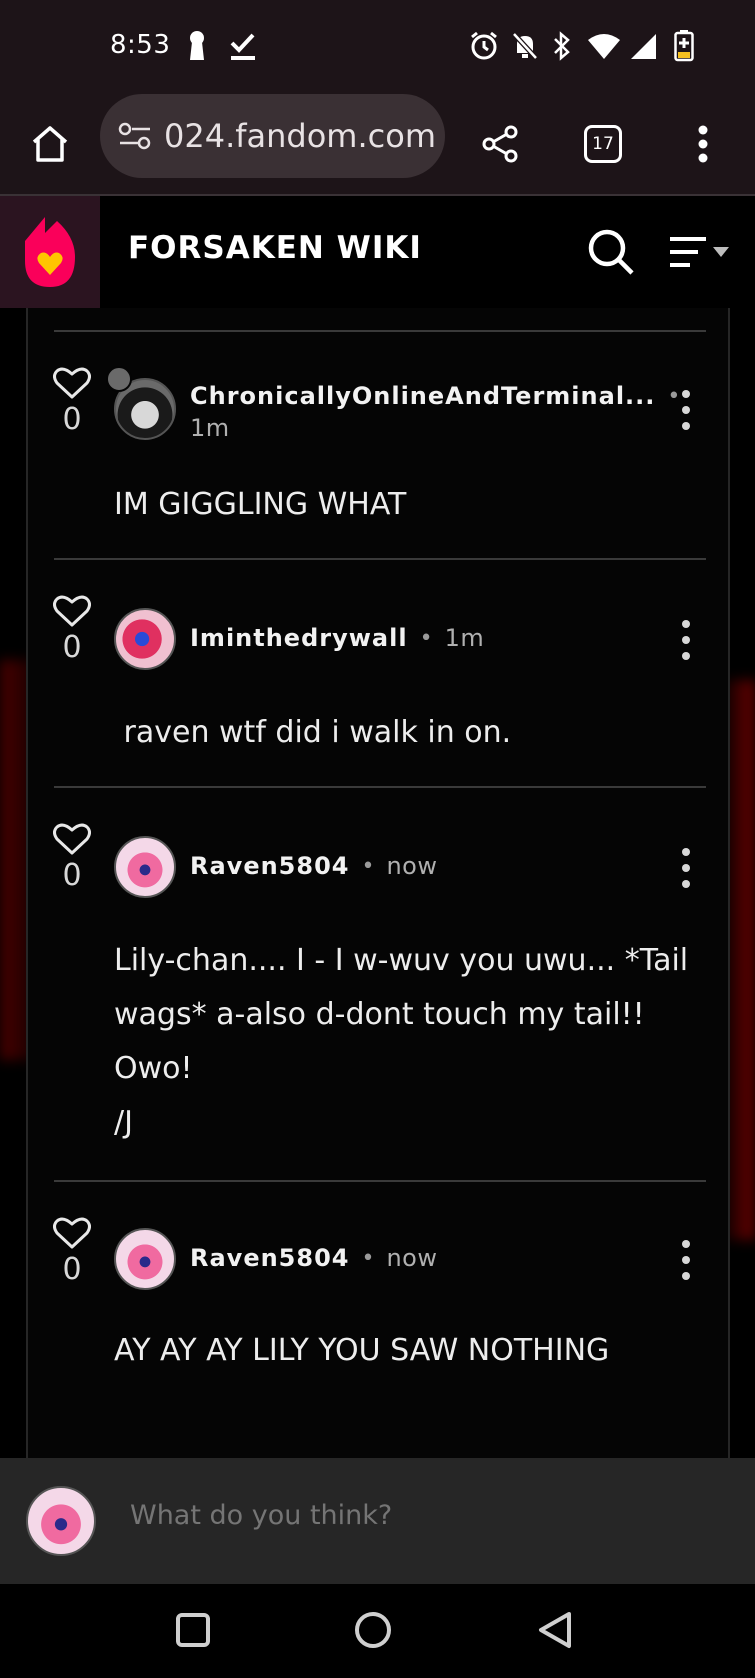 This screenshot has height=1678, width=755. I want to click on url-text: 024.fandom.com, so click(300, 136).